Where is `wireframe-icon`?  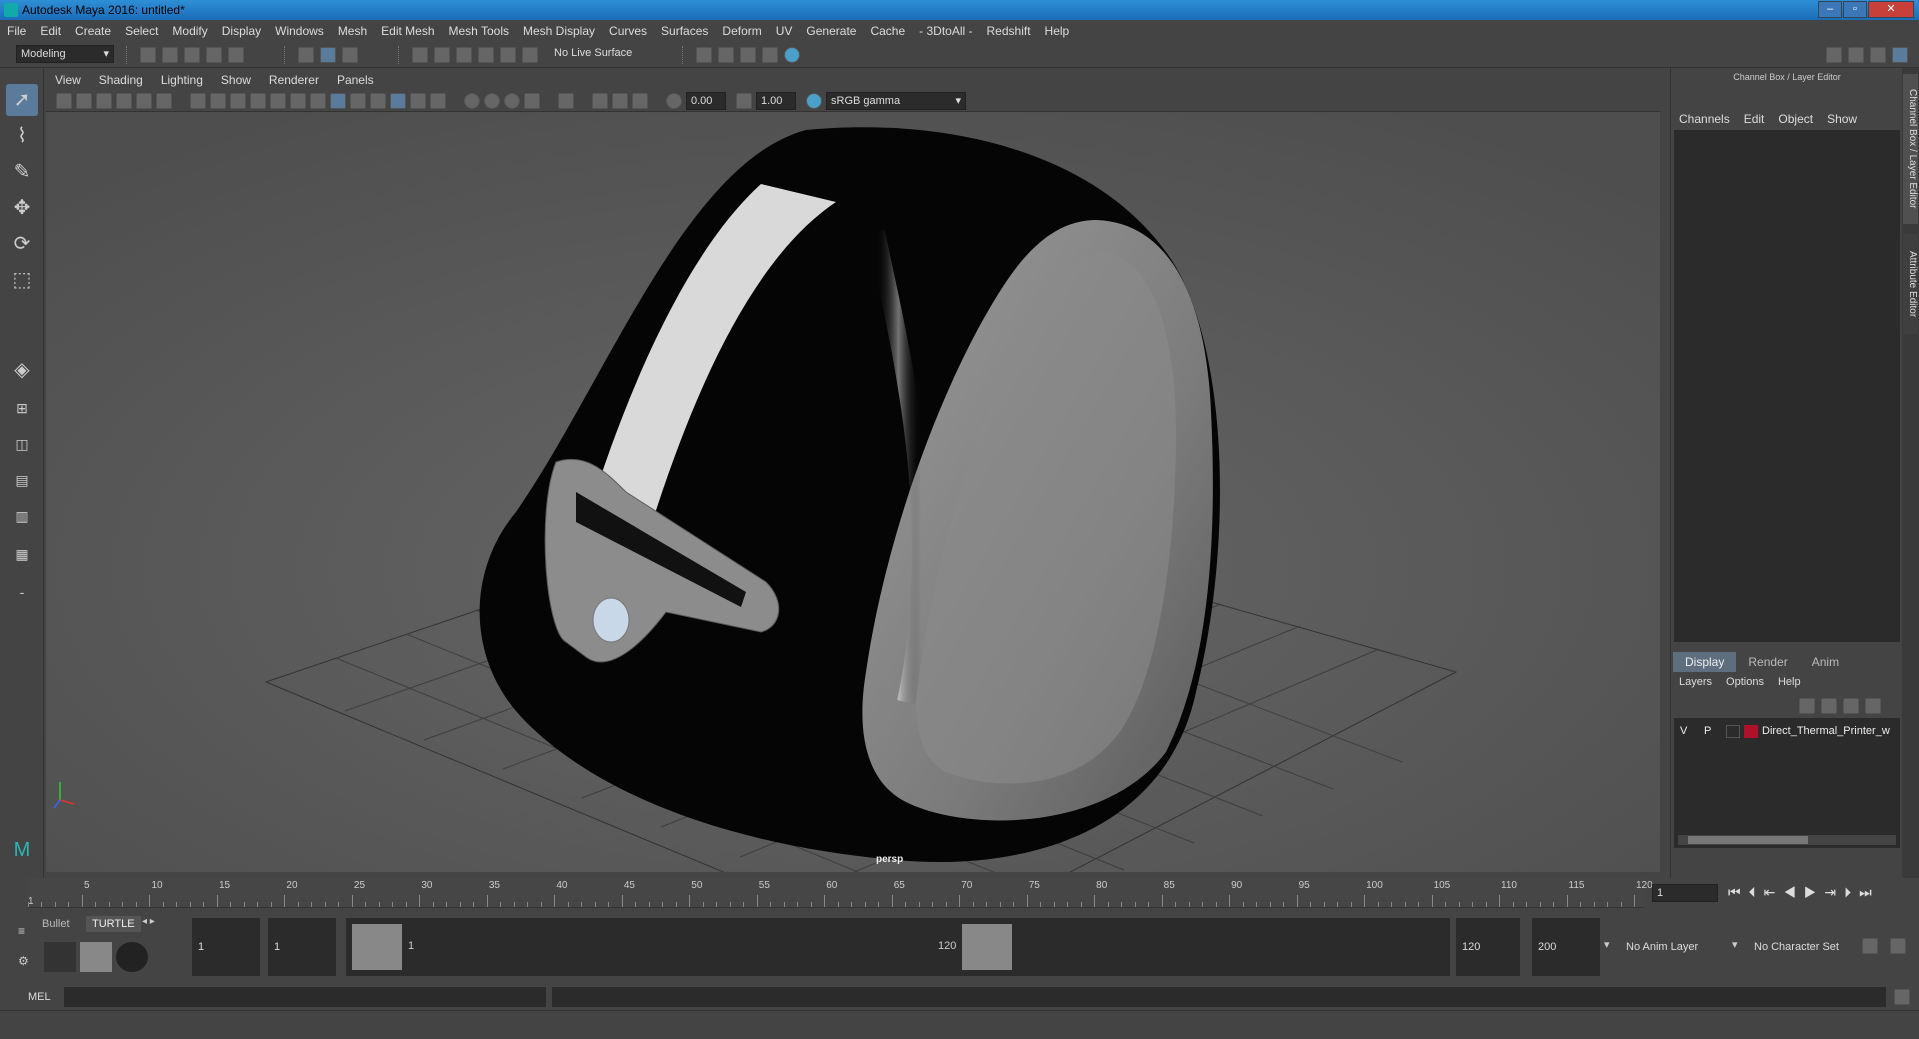 wireframe-icon is located at coordinates (338, 101).